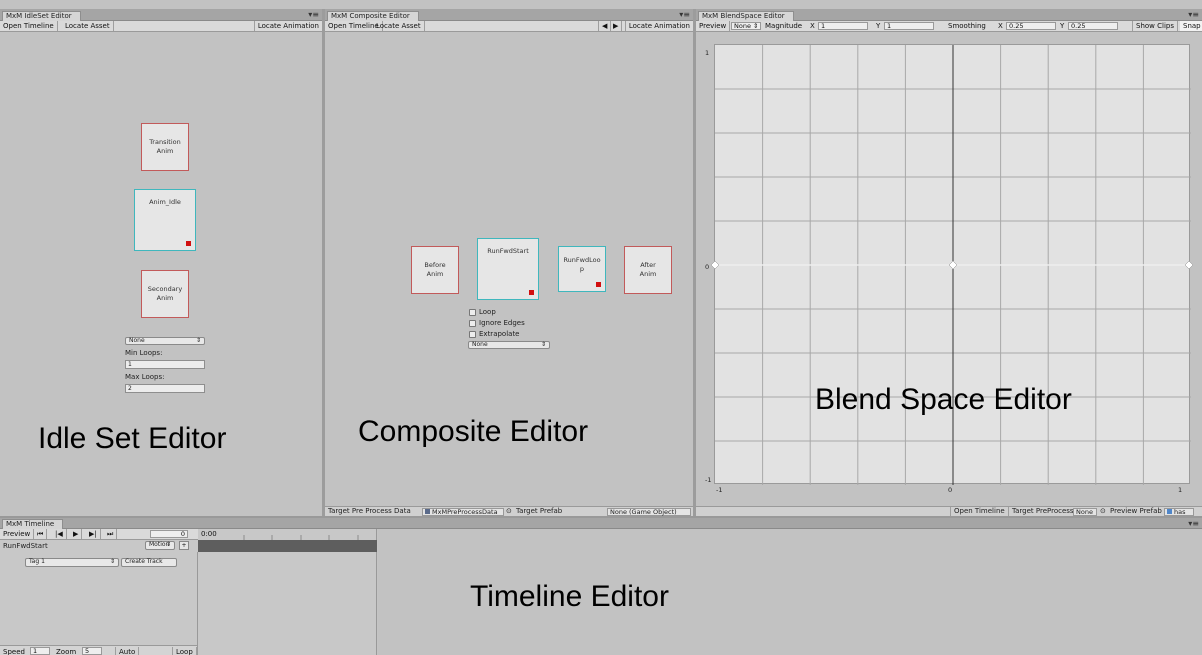 Image resolution: width=1202 pixels, height=655 pixels. I want to click on first-frame-icon: ⏮, so click(41, 534).